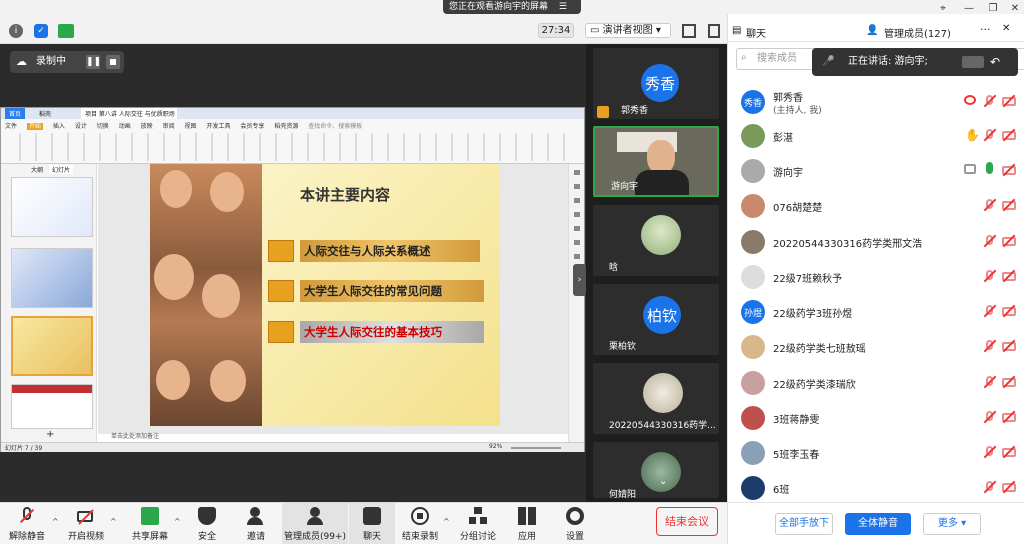  I want to click on sidebar-toggle-icon, so click(714, 31).